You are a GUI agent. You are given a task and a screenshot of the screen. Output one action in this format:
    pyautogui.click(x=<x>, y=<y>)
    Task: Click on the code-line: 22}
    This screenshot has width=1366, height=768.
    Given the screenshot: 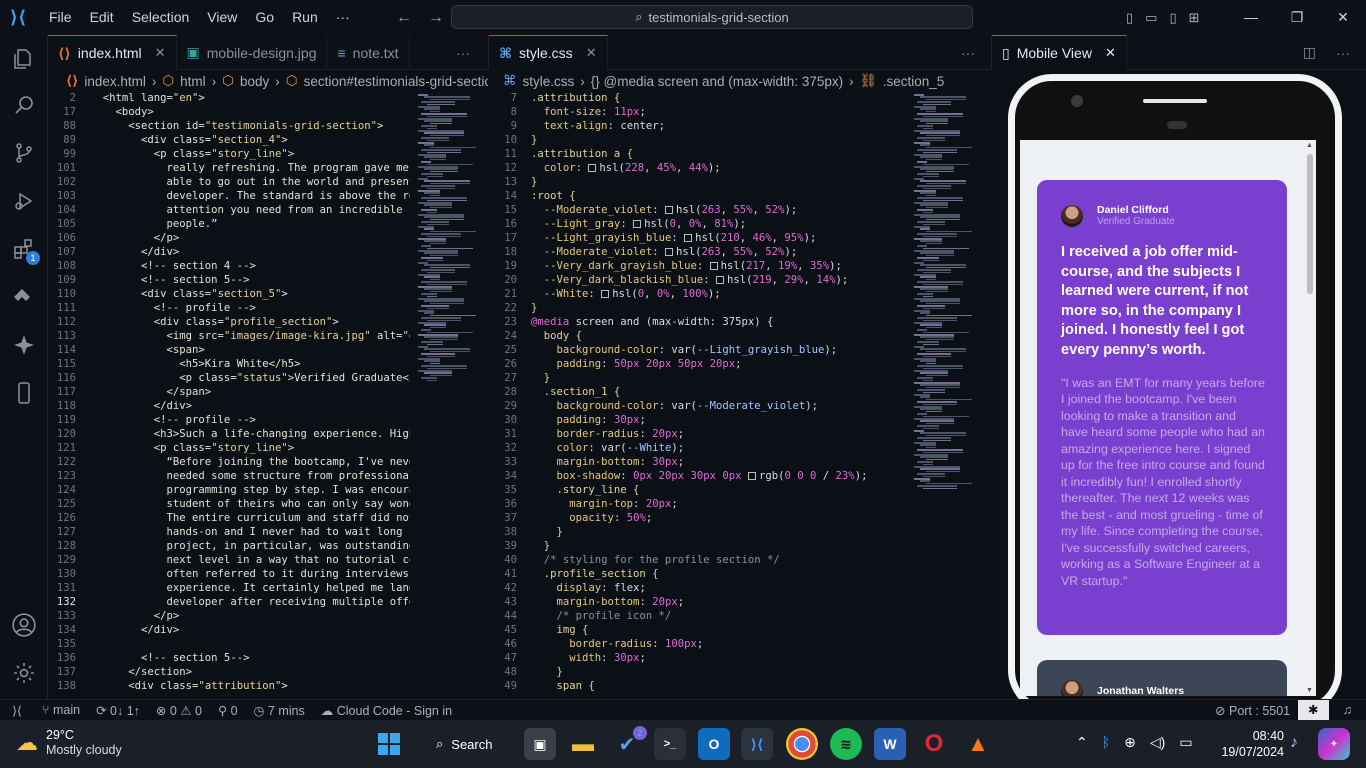 What is the action you would take?
    pyautogui.click(x=698, y=308)
    